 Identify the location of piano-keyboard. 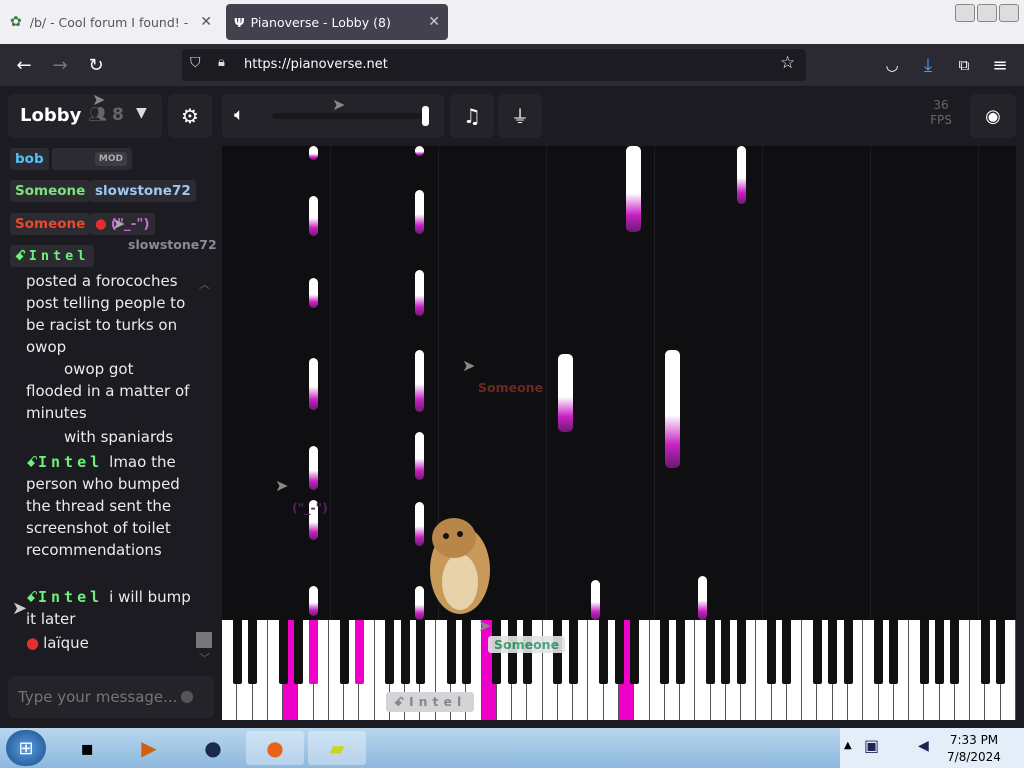
(619, 670).